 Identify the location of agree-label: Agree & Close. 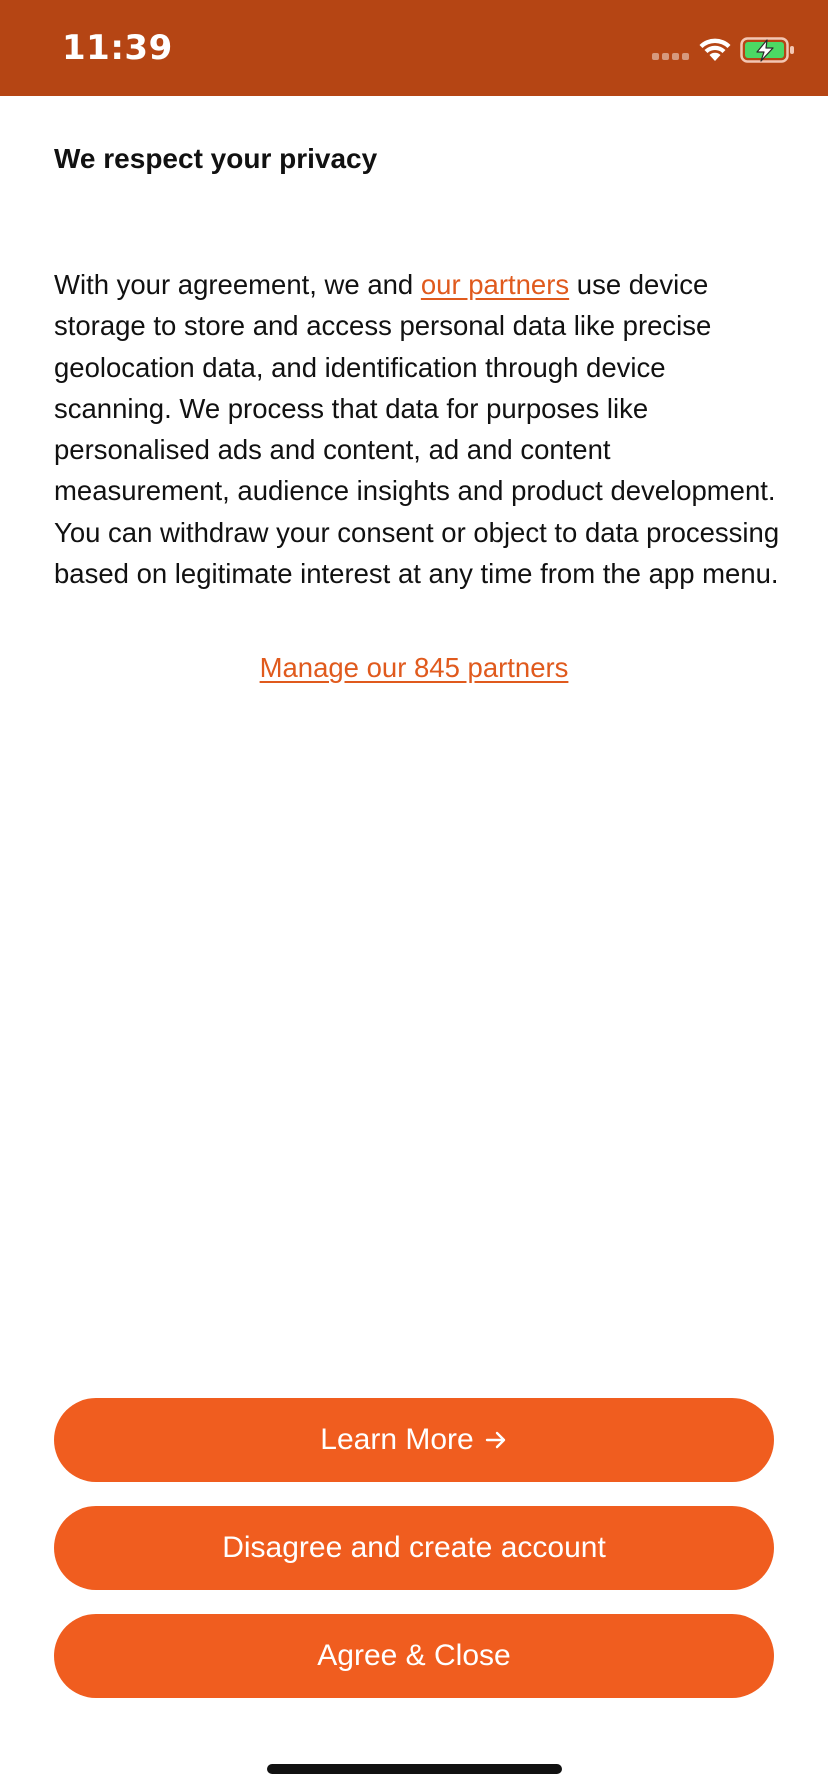
(414, 1655).